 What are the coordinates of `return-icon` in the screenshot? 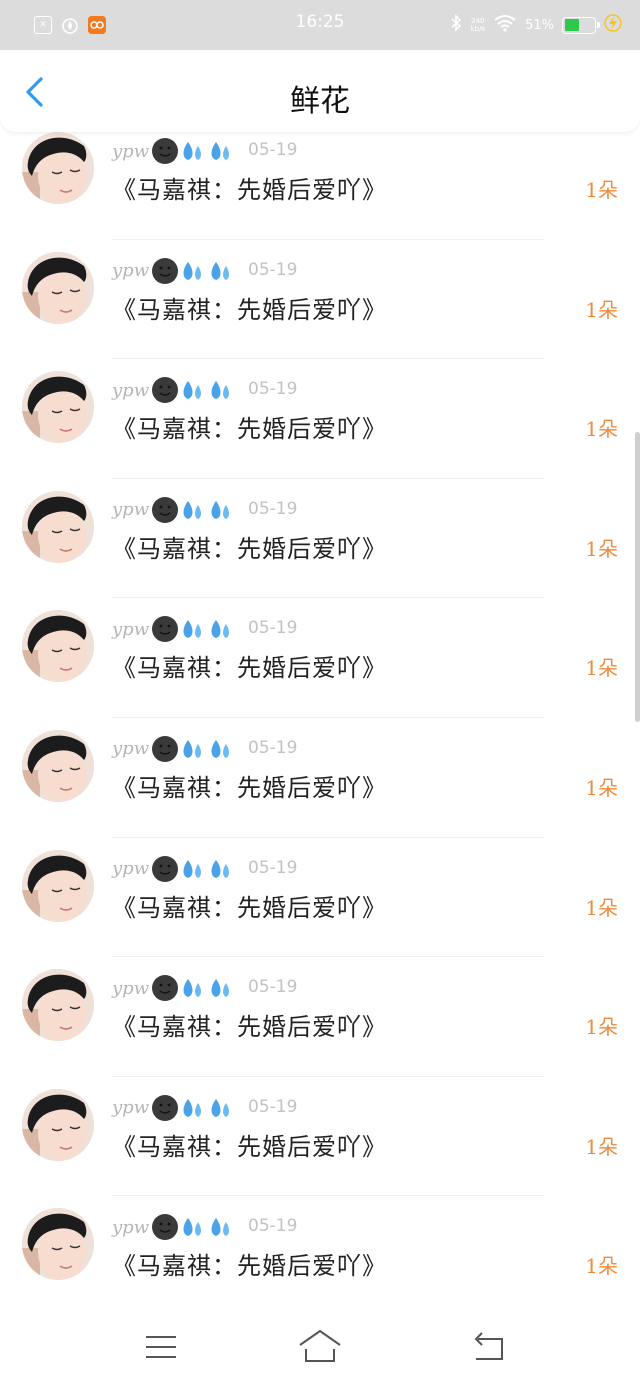 It's located at (488, 1346).